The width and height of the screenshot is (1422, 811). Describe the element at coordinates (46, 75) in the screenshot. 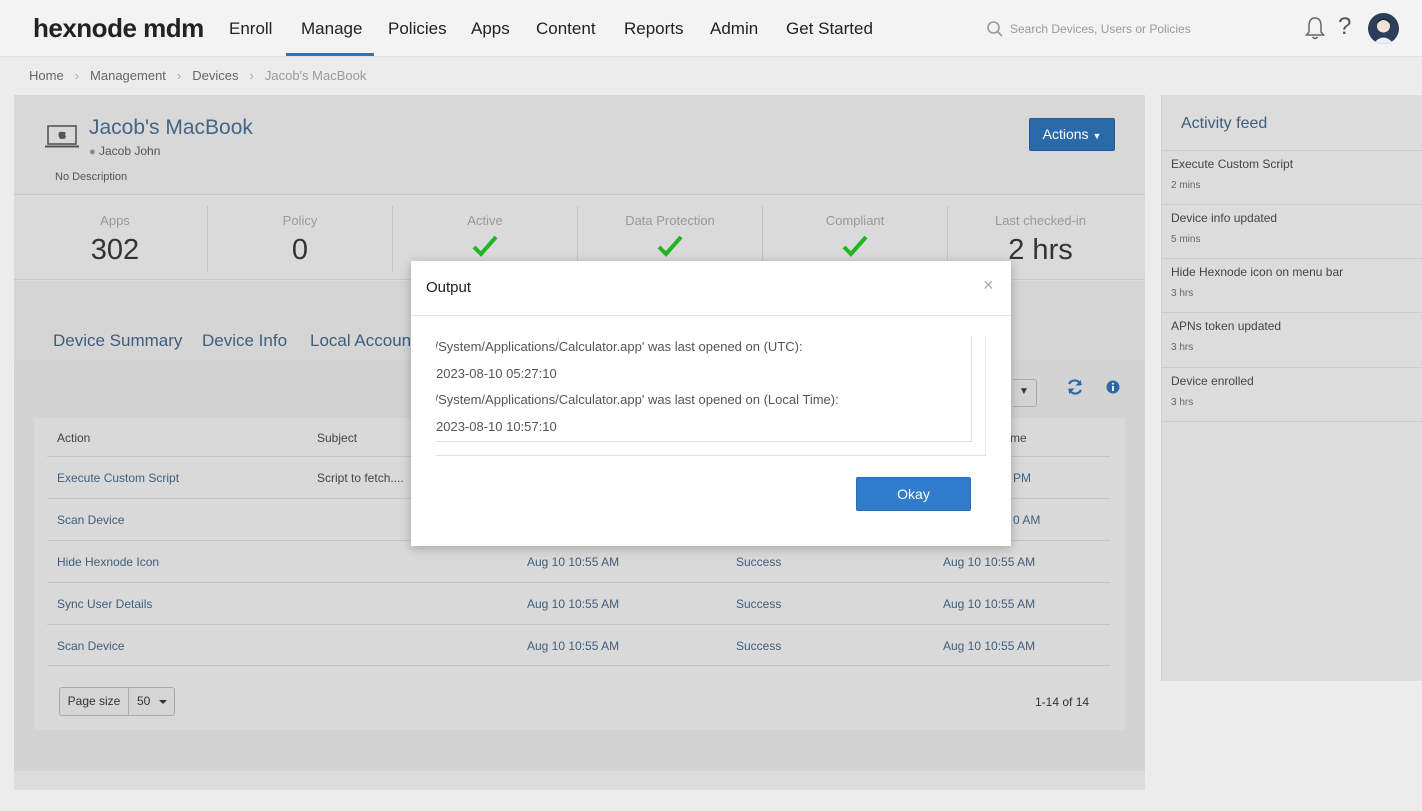

I see `breadcrumb-home: Home` at that location.